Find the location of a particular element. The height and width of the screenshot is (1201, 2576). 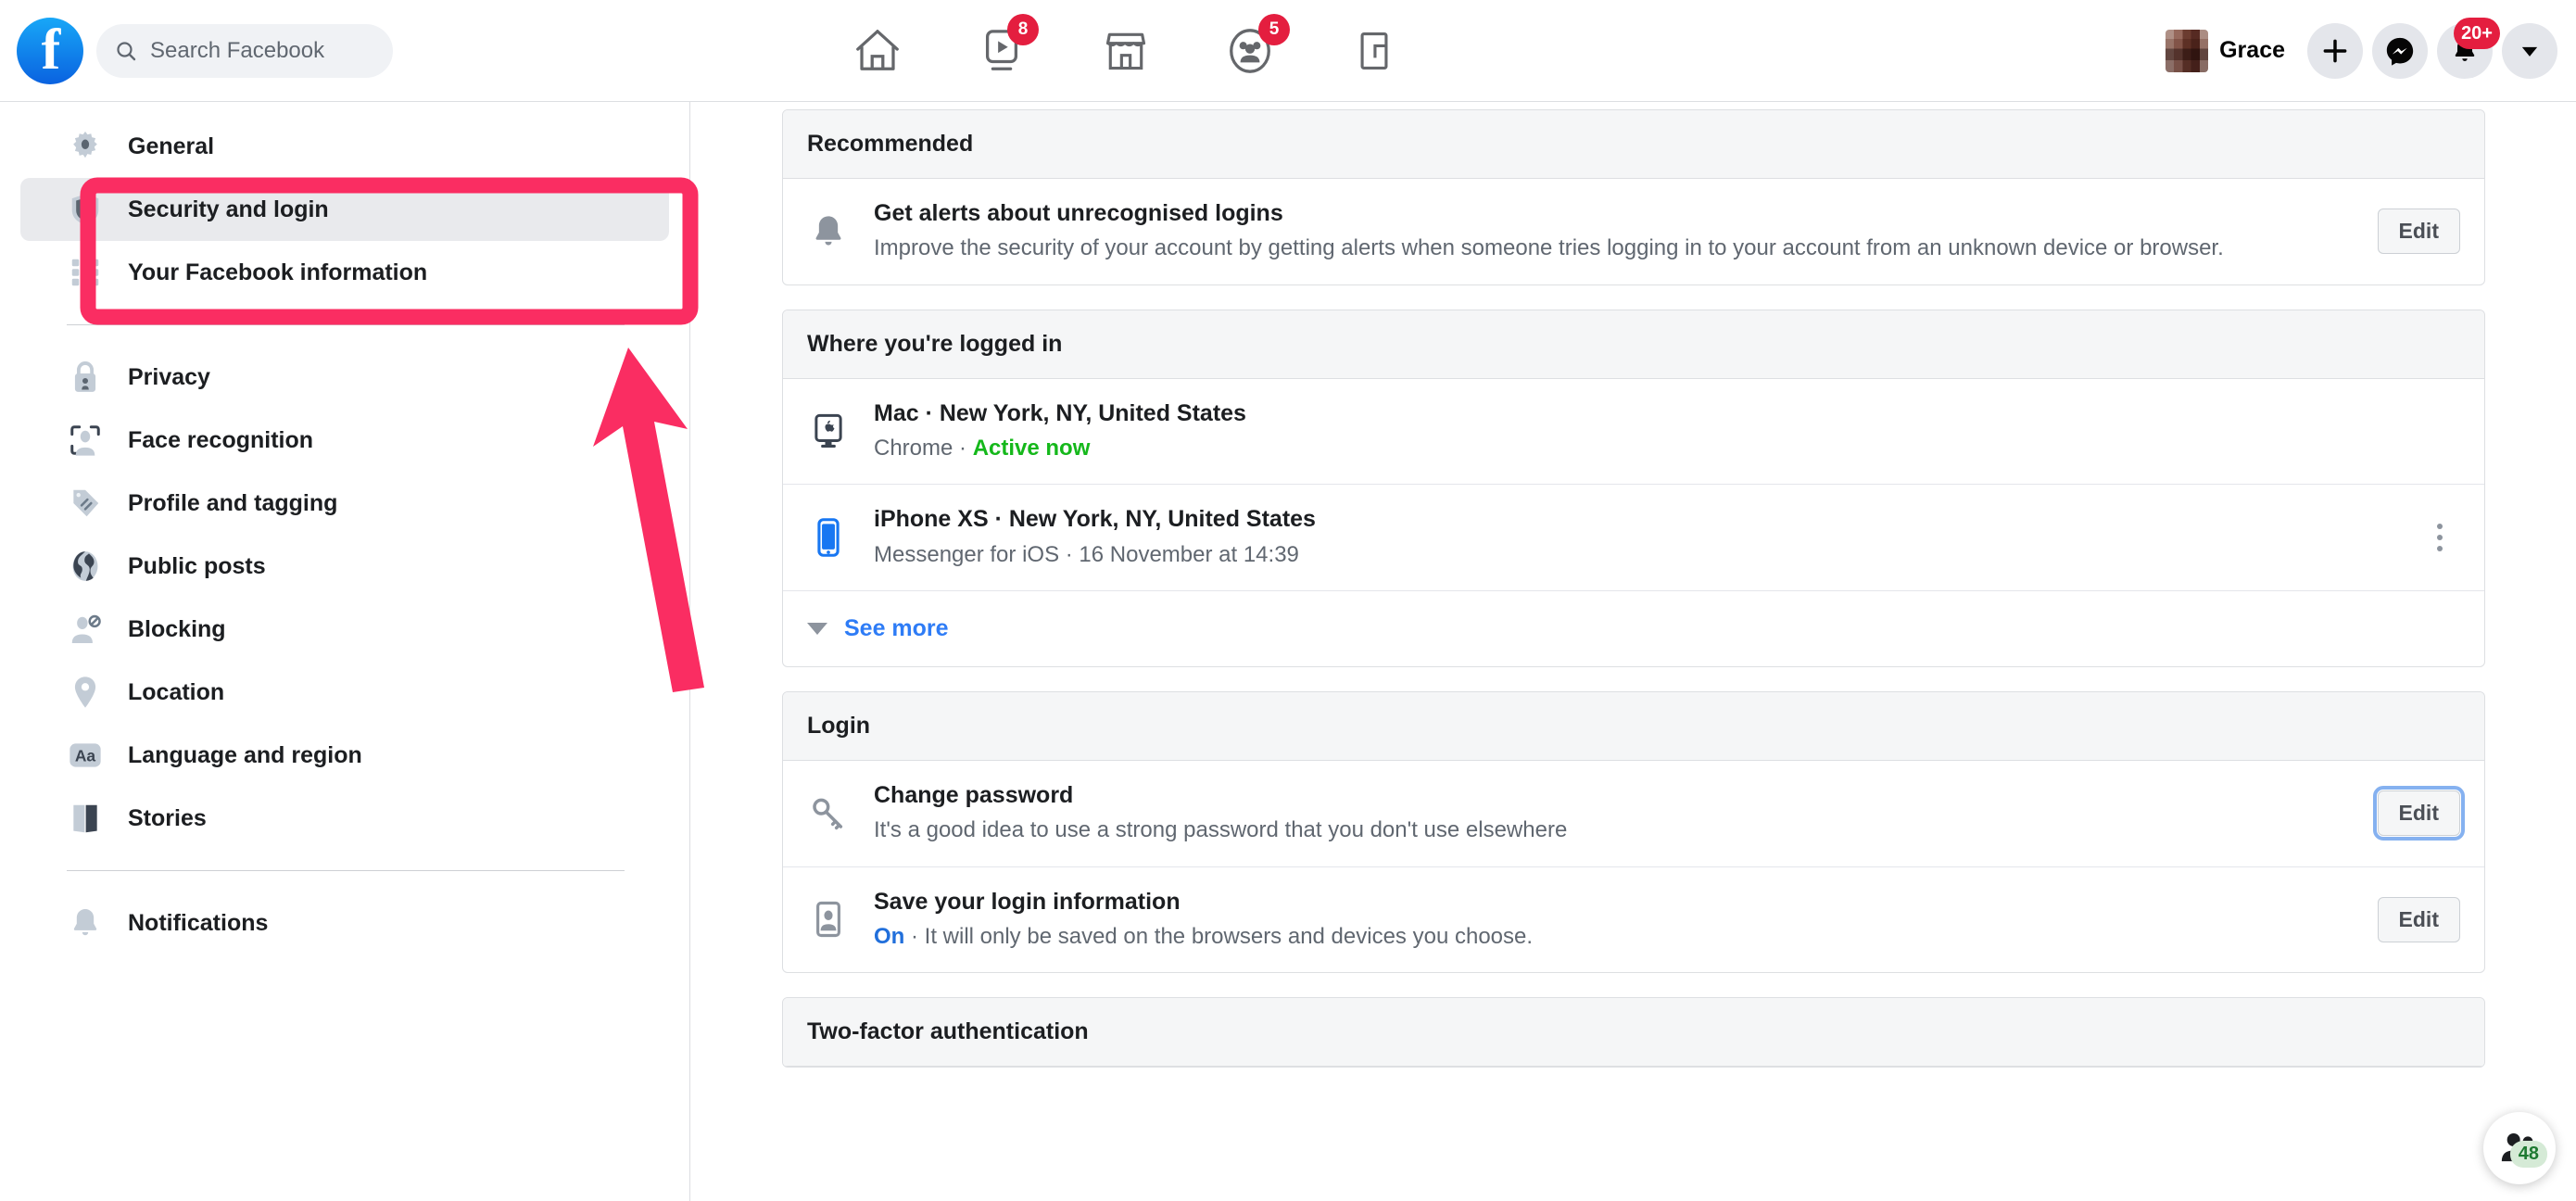

card-title: Login is located at coordinates (1633, 726).